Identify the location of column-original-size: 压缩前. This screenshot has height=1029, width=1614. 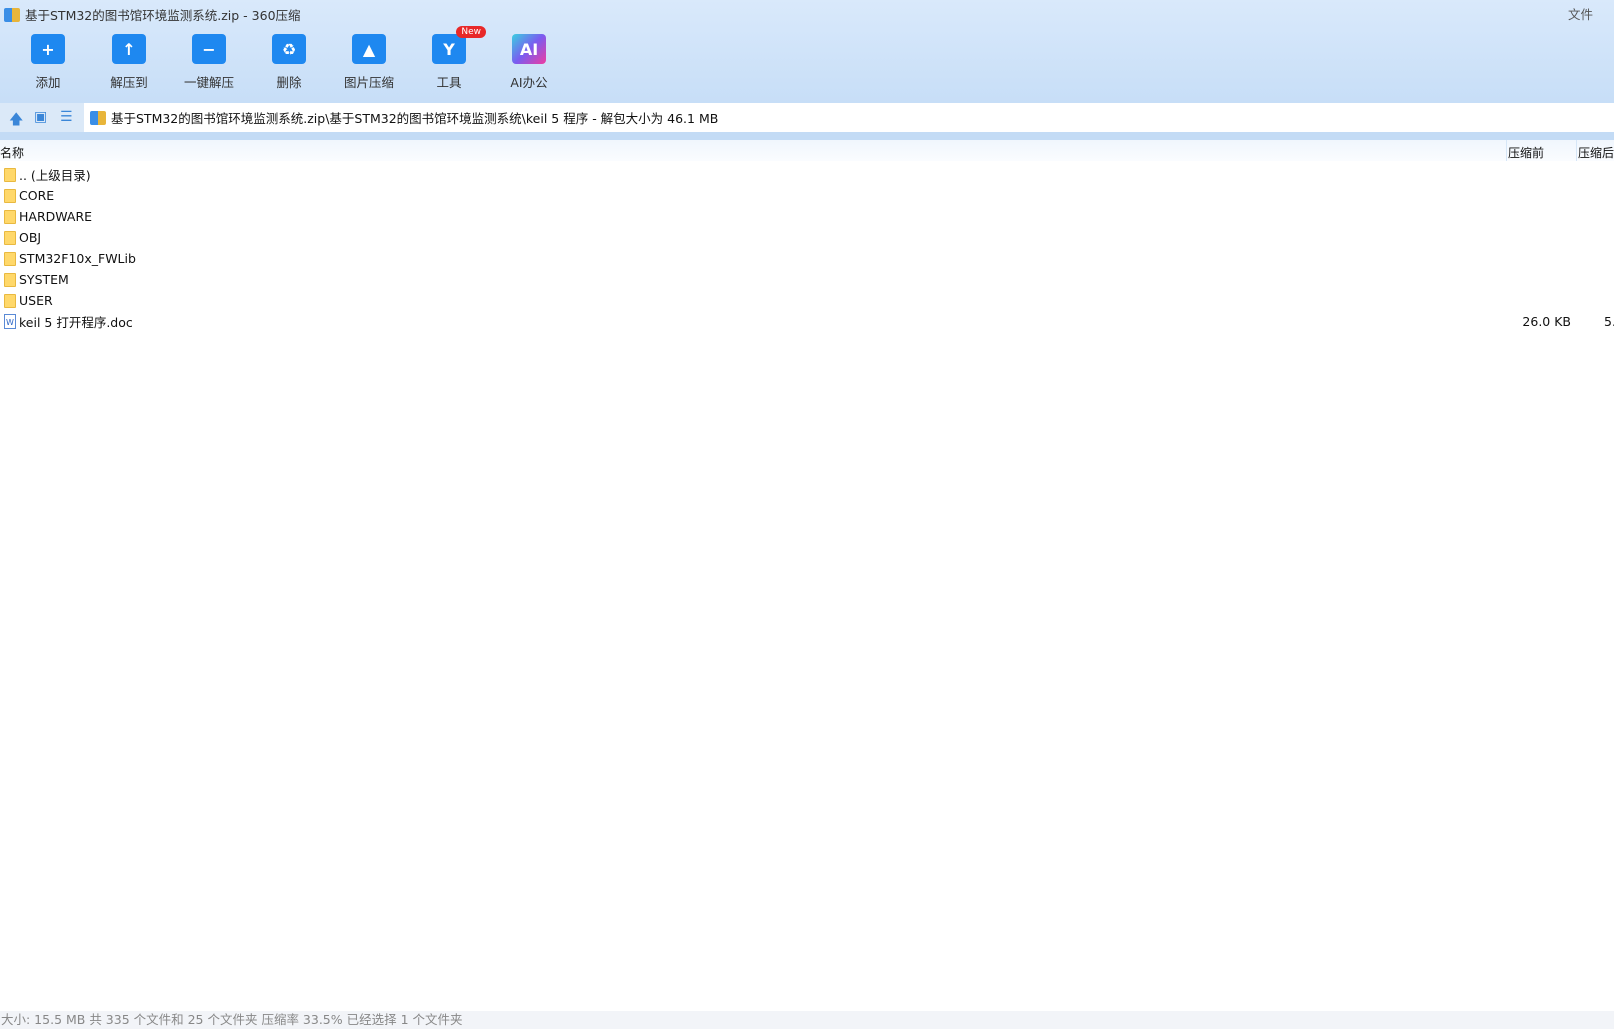
(1526, 152).